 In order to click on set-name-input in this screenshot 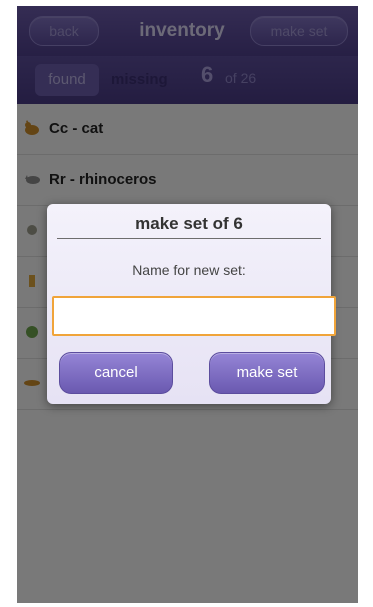, I will do `click(194, 316)`.